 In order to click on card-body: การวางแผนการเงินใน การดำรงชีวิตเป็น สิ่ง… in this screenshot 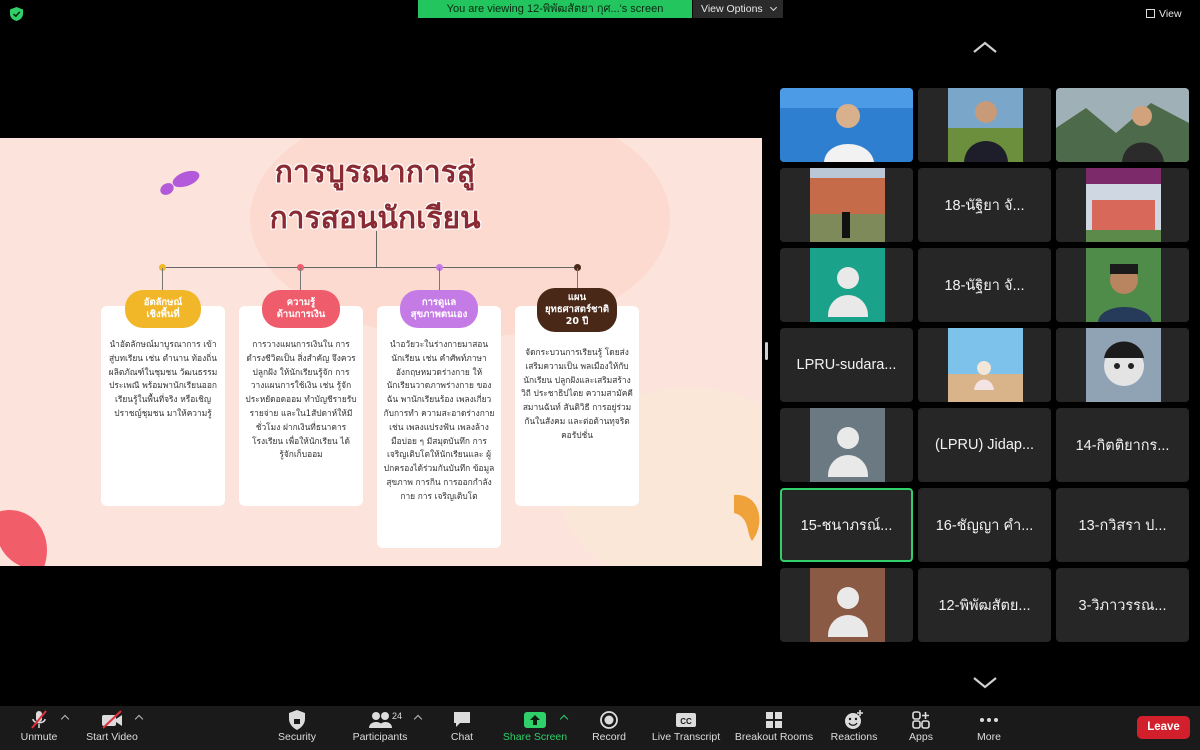, I will do `click(301, 399)`.